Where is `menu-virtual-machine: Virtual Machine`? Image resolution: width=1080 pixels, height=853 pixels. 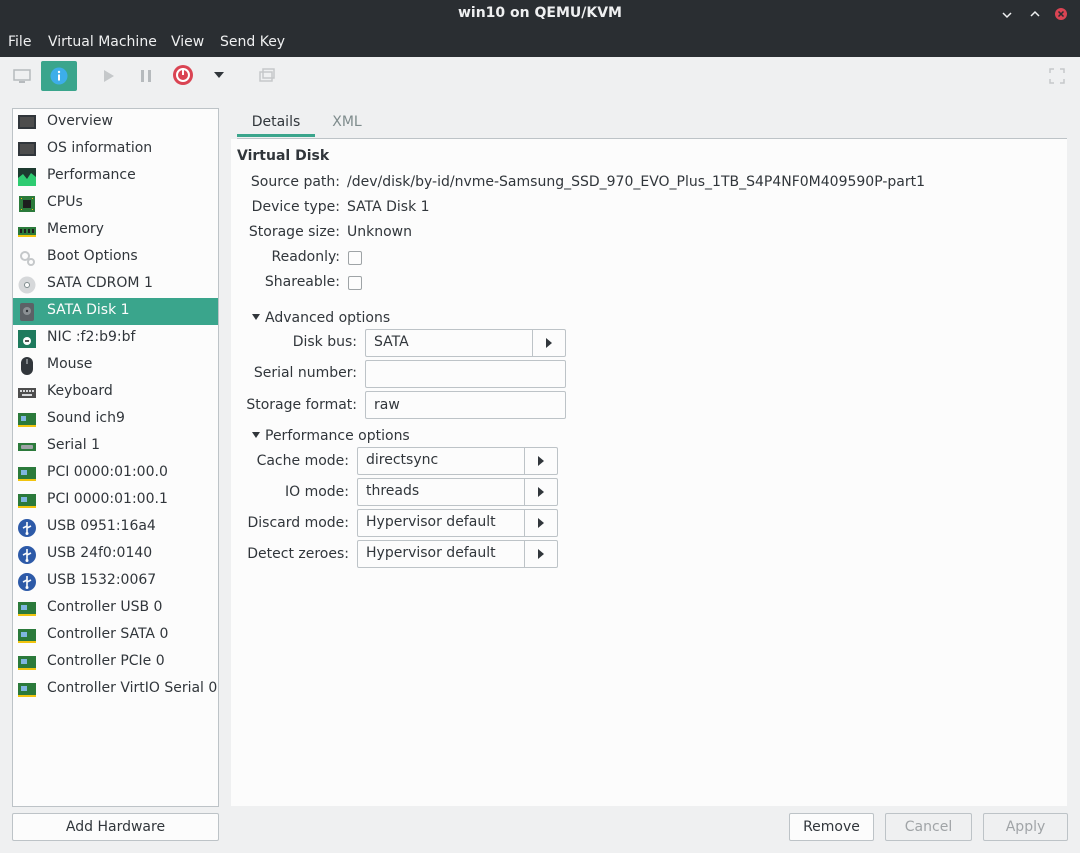 menu-virtual-machine: Virtual Machine is located at coordinates (102, 42).